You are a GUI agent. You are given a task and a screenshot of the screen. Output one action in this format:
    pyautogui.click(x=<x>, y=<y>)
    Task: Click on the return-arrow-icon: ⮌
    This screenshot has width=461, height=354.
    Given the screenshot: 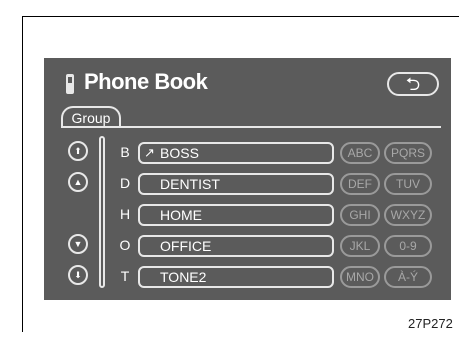 What is the action you would take?
    pyautogui.click(x=413, y=84)
    